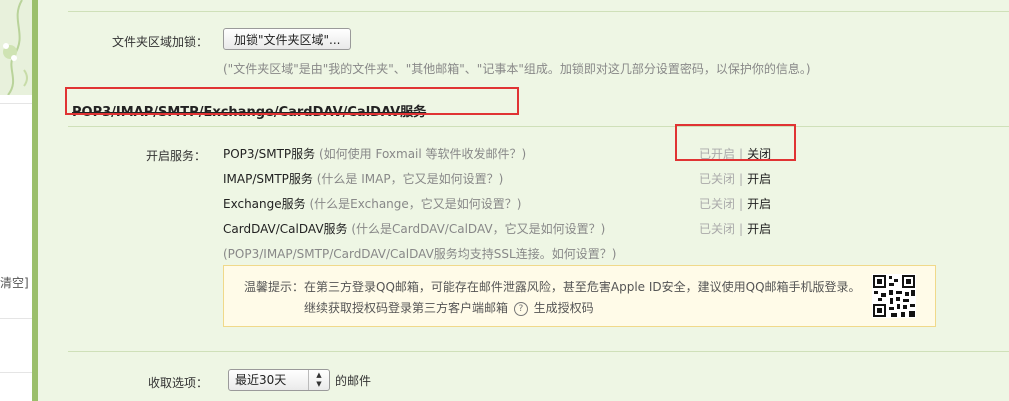  What do you see at coordinates (160, 42) in the screenshot?
I see `folder-lock-label: 文件夹区域加锁：` at bounding box center [160, 42].